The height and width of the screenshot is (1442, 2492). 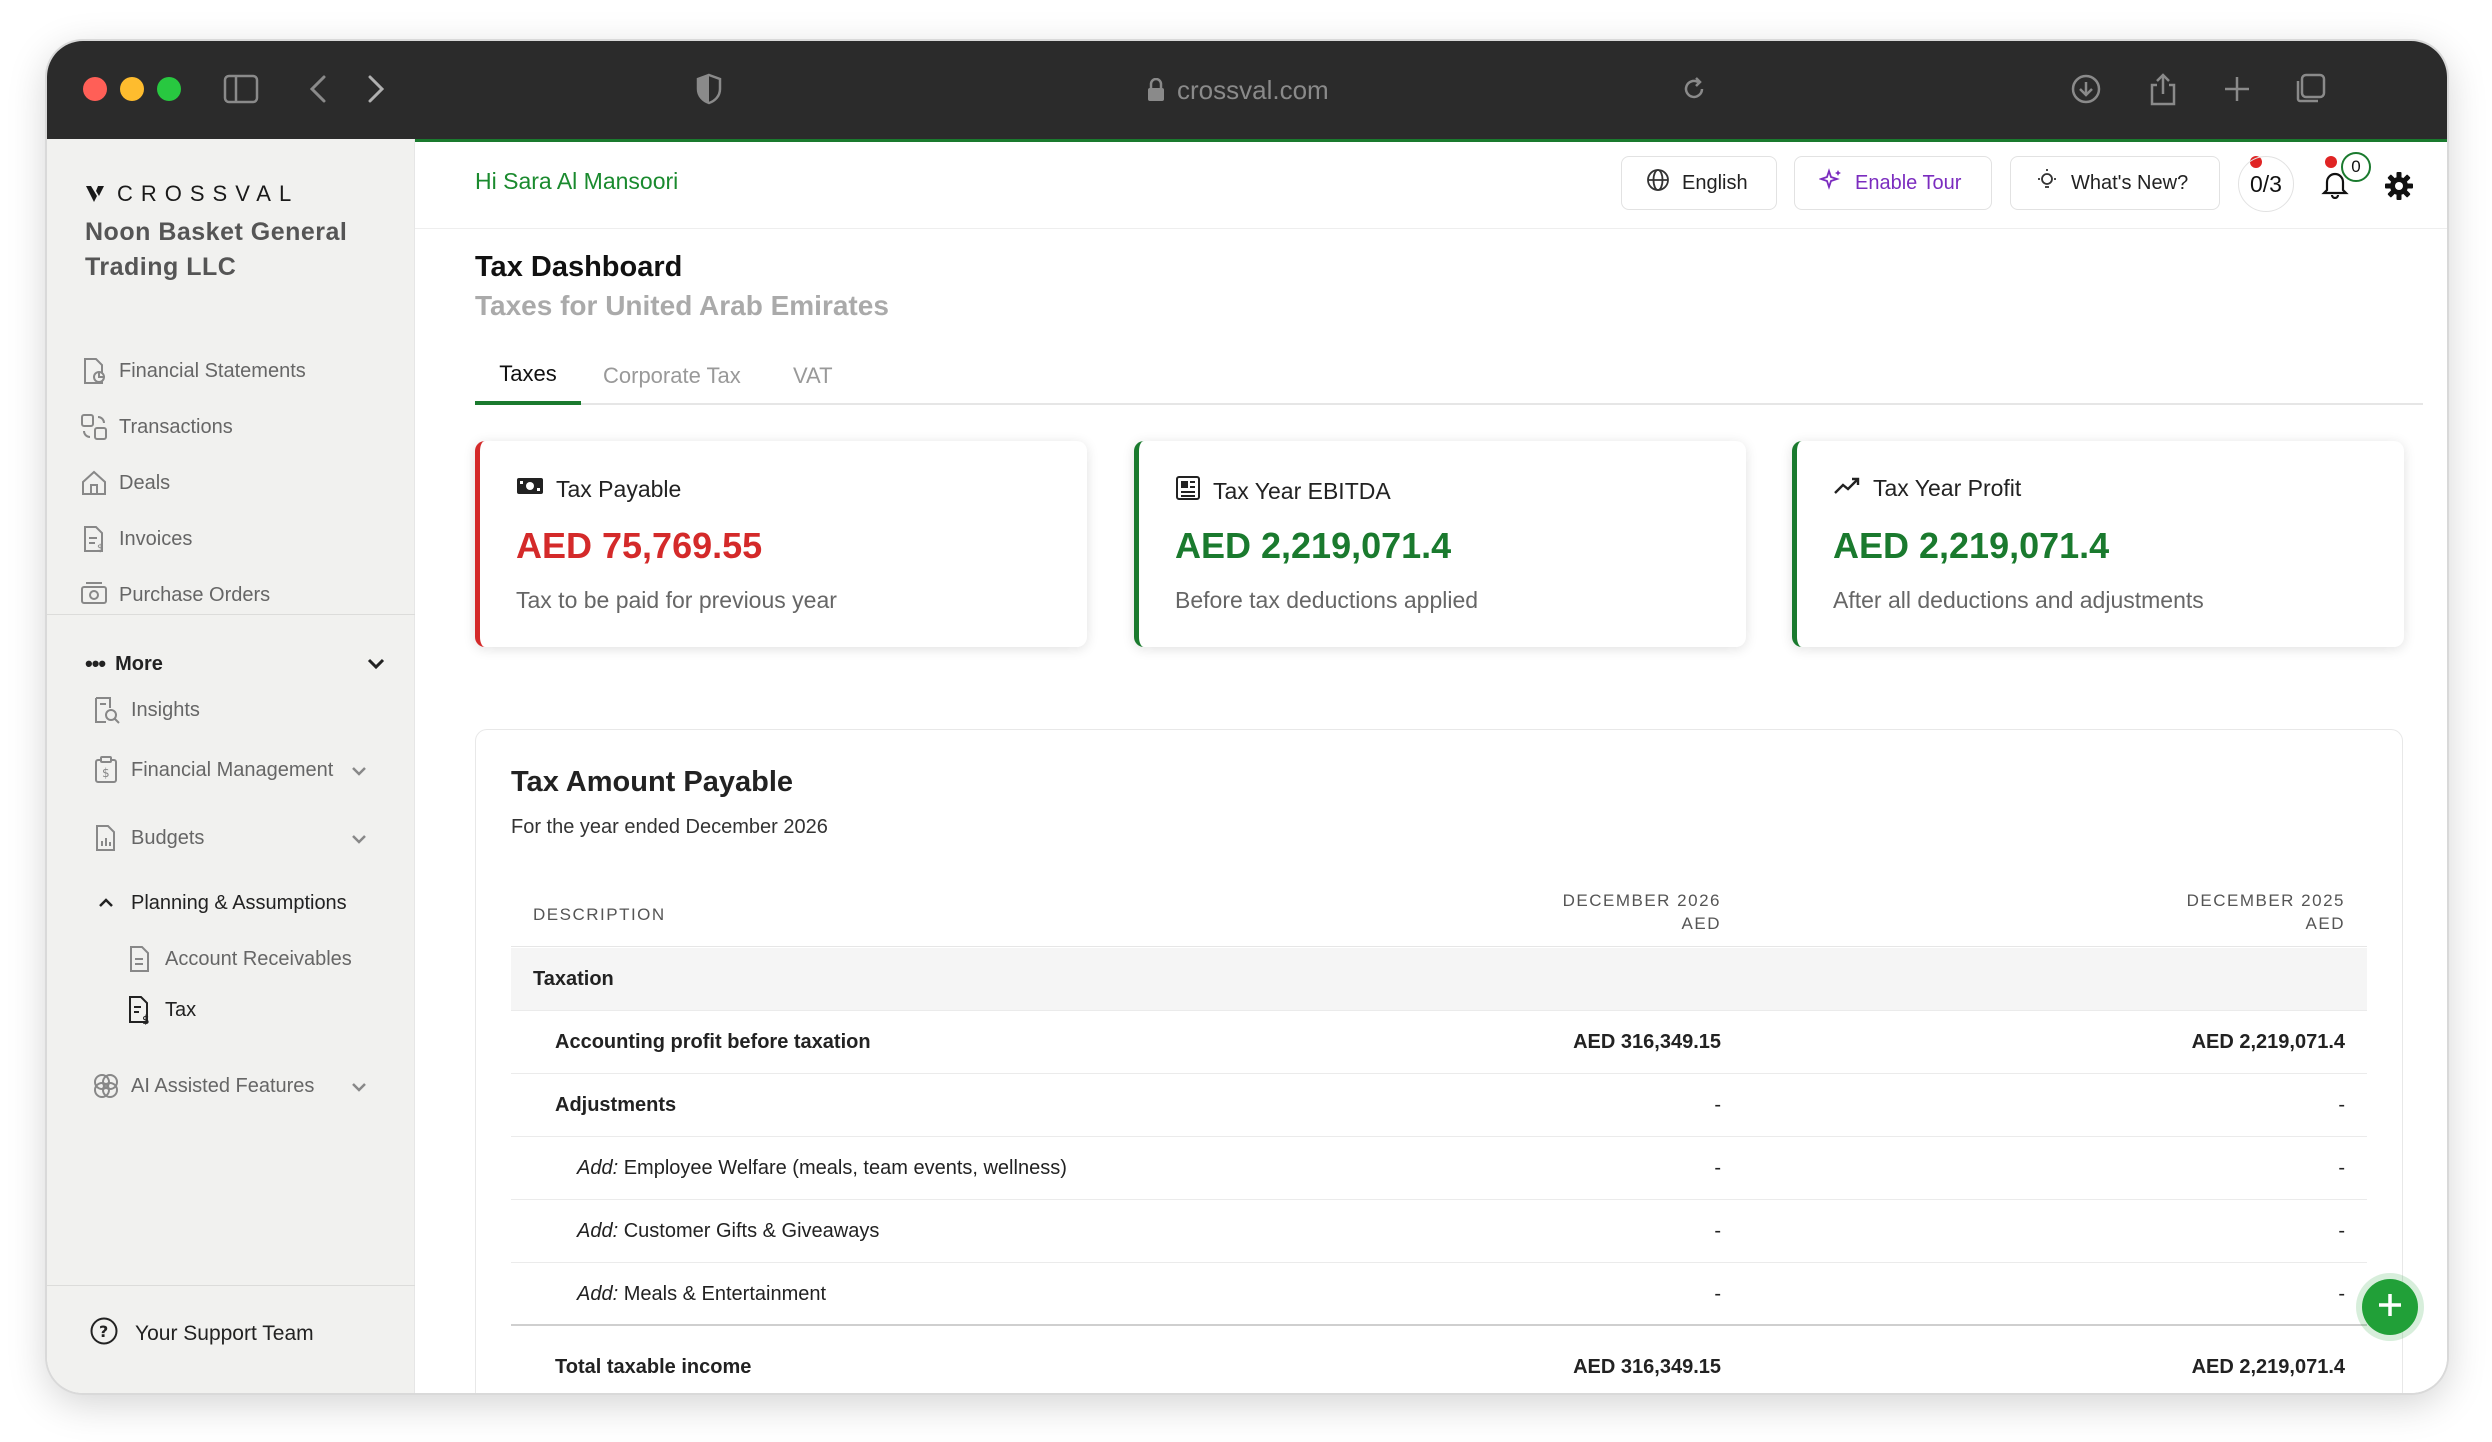 I want to click on sidebar-item-financial-management: $ Financial Management, so click(x=241, y=770).